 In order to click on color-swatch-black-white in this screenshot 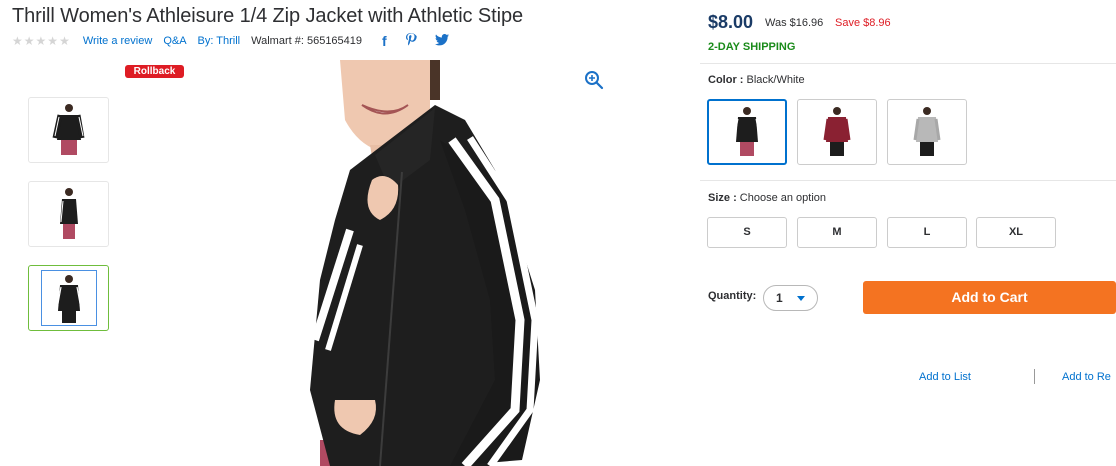, I will do `click(747, 132)`.